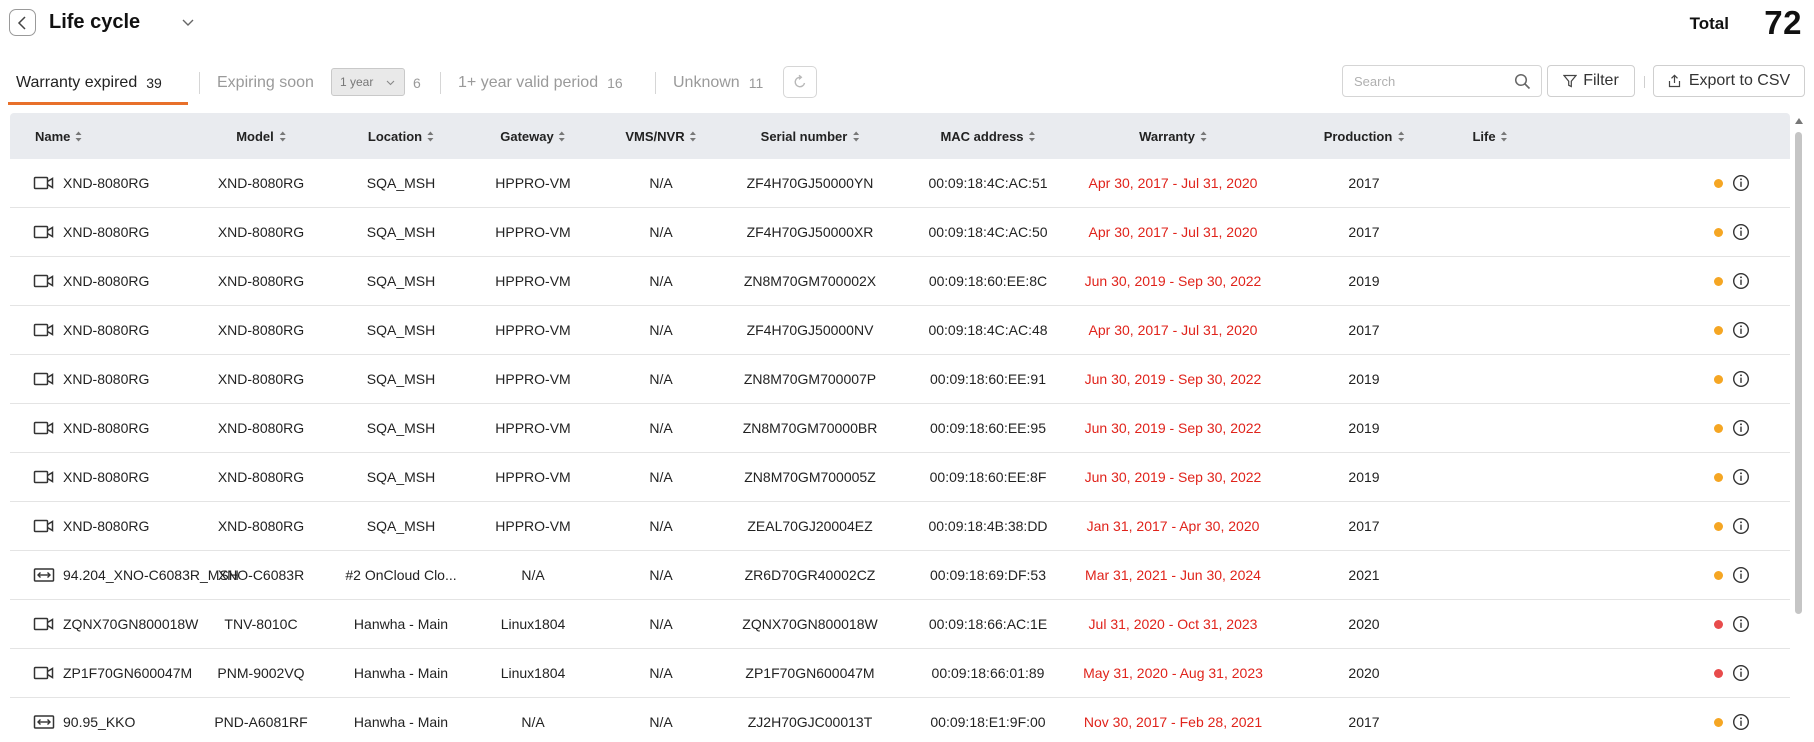 The width and height of the screenshot is (1814, 742). I want to click on search-icon, so click(1522, 81).